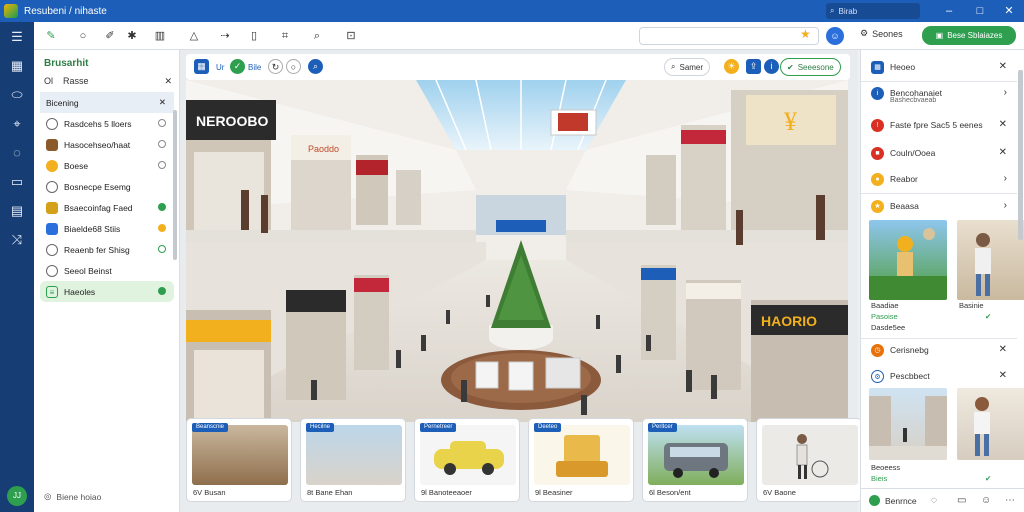 The image size is (1024, 512). What do you see at coordinates (254, 36) in the screenshot?
I see `clipboard-icon: ▯` at bounding box center [254, 36].